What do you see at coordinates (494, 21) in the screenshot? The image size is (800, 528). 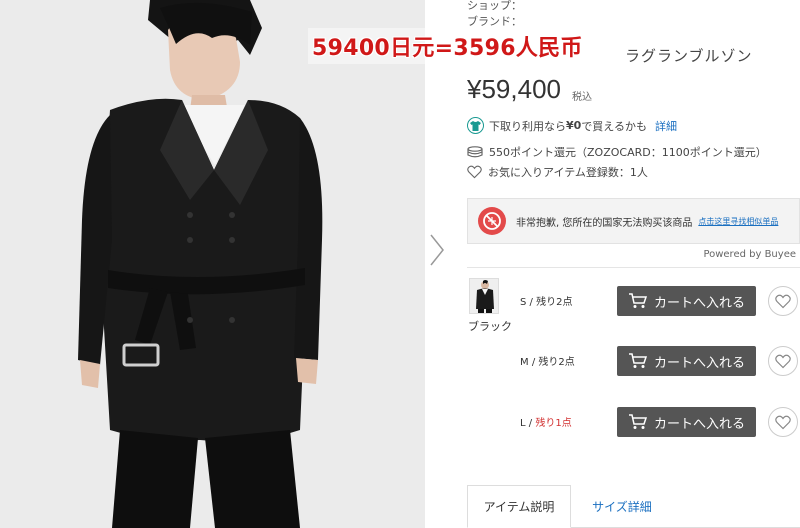 I see `brand-label: ブランド：` at bounding box center [494, 21].